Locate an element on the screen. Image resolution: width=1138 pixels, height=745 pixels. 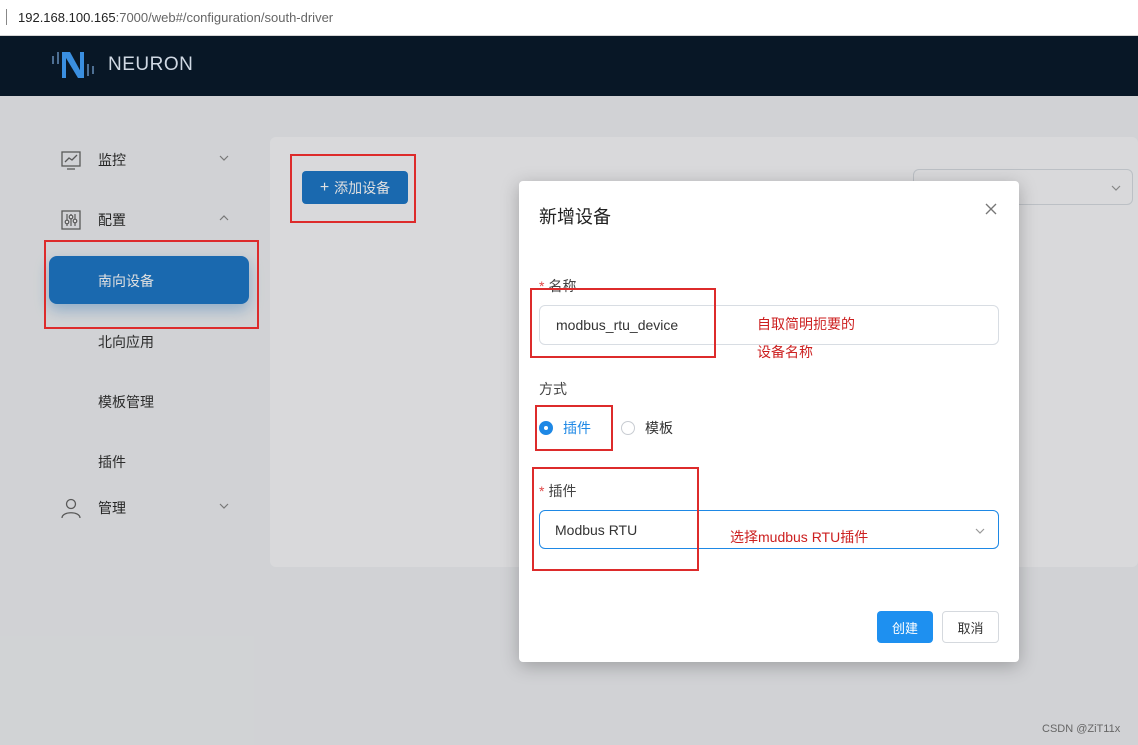
close-icon is located at coordinates (991, 209).